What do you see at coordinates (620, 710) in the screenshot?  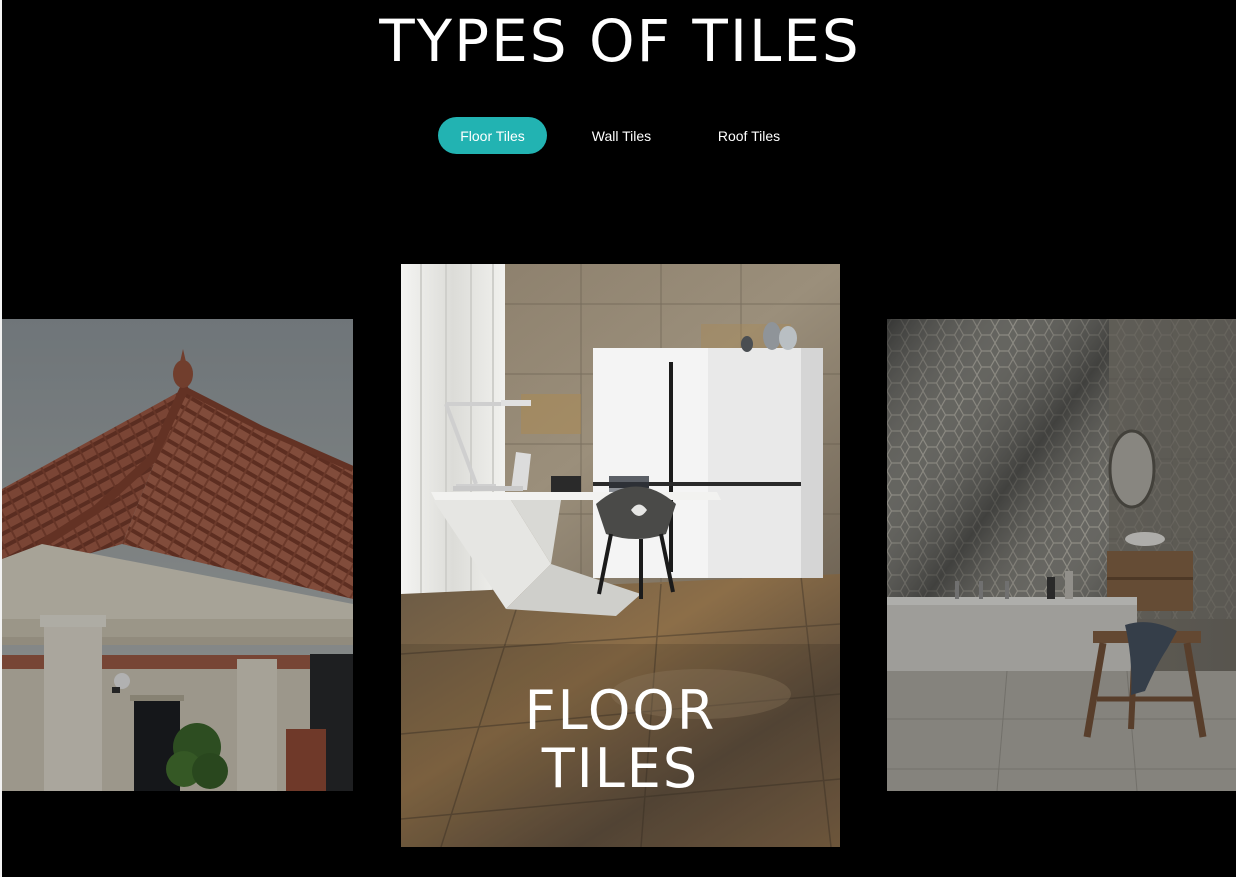 I see `slide-caption-line-1: FLOOR` at bounding box center [620, 710].